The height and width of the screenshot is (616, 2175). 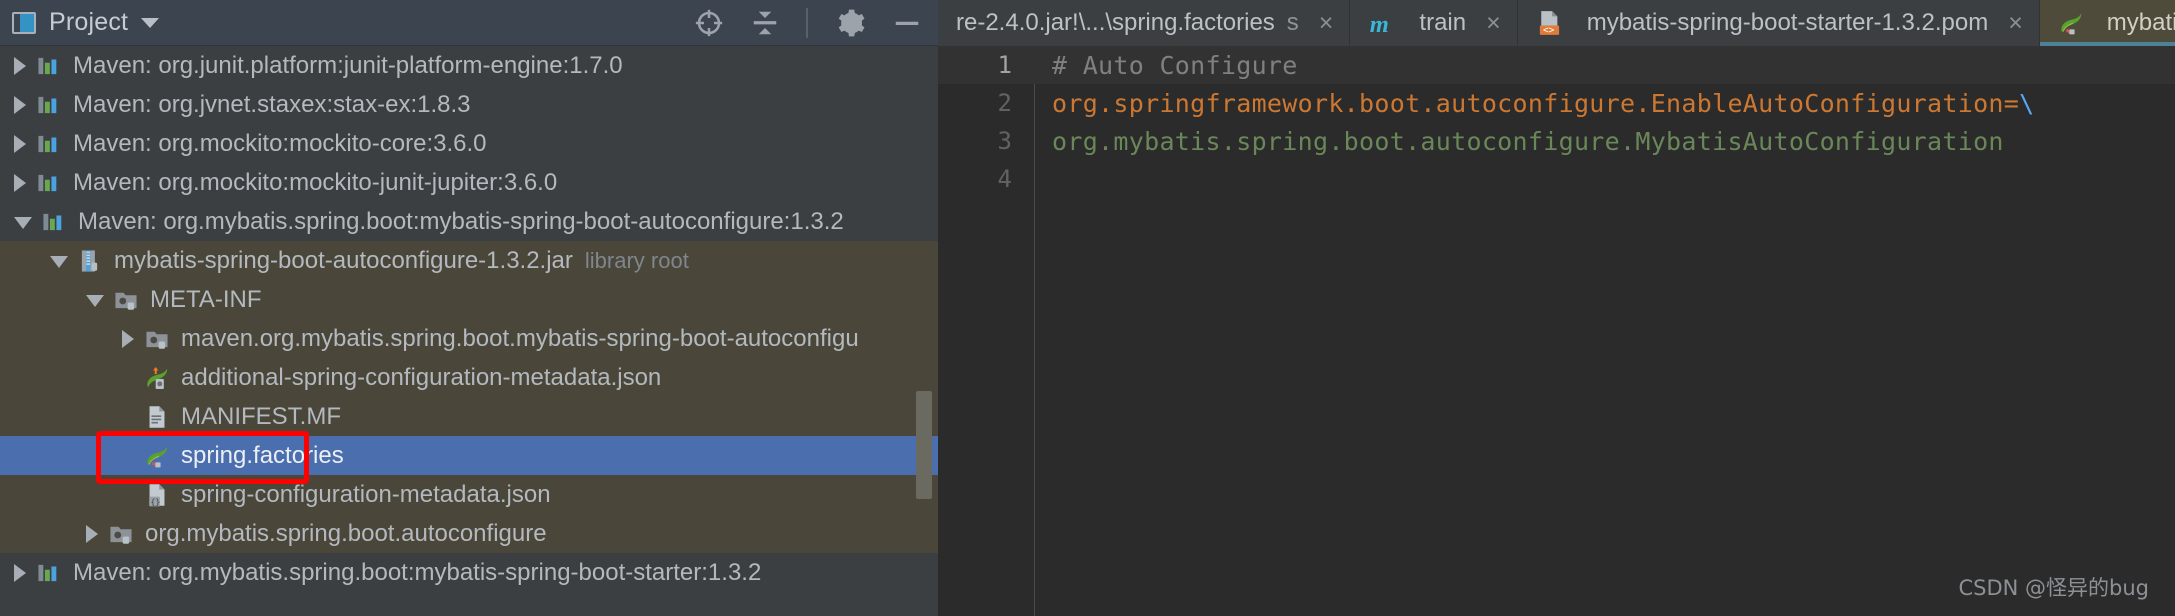 I want to click on toolbar-divider, so click(x=807, y=22).